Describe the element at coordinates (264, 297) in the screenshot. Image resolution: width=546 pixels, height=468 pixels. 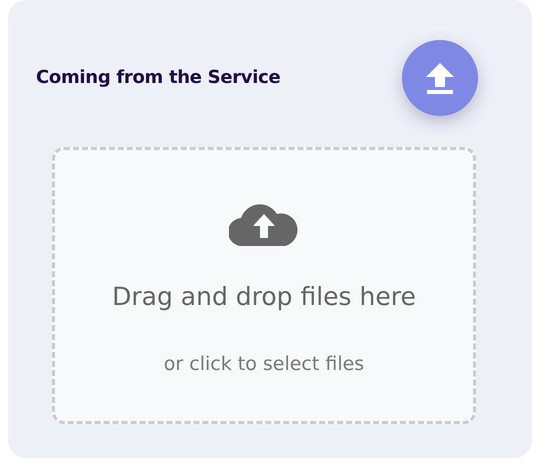
I see `drop-zone-heading: Drag and drop files here` at that location.